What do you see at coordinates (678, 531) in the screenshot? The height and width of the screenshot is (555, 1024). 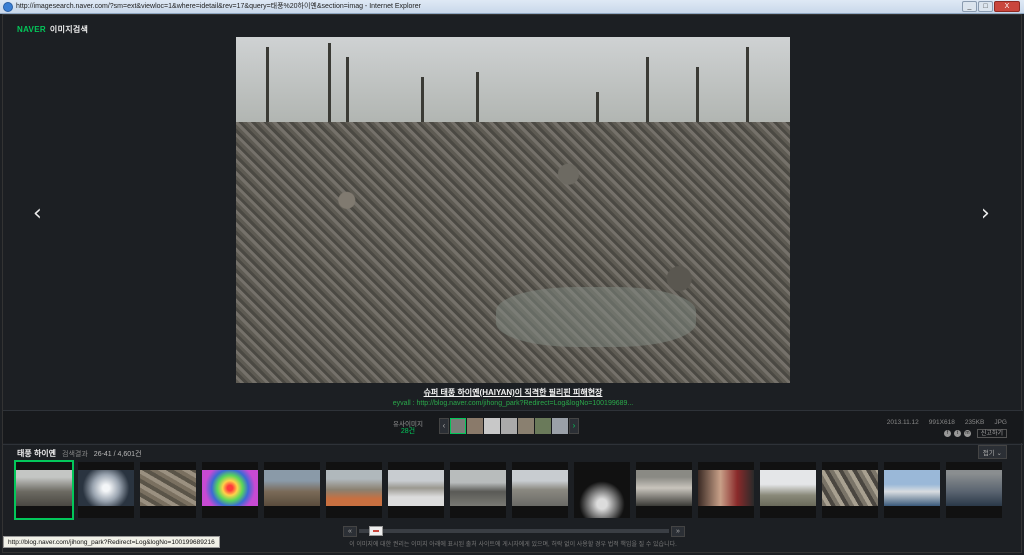 I see `pager-next-button: »` at bounding box center [678, 531].